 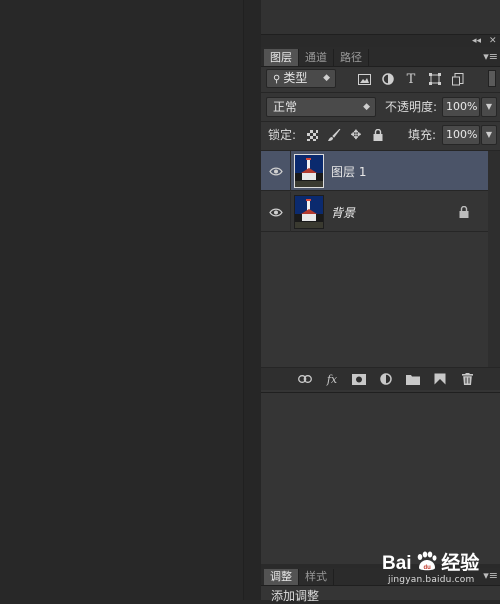 I want to click on layer-row-layer1: 图层 1, so click(x=374, y=171).